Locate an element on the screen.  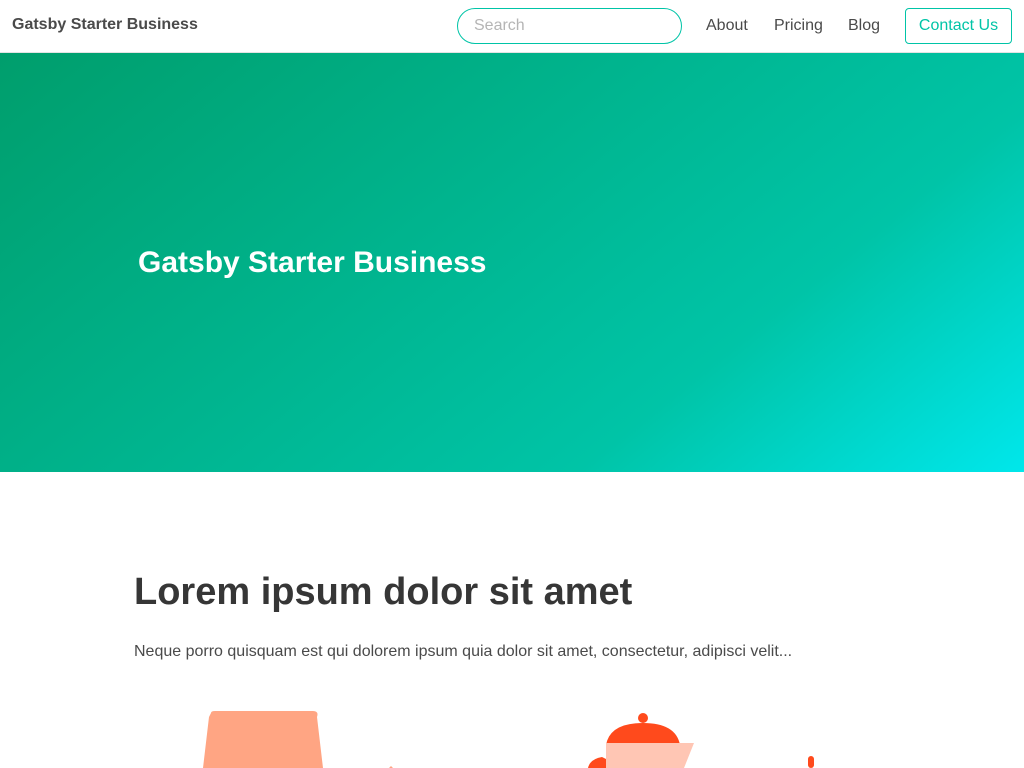
section-title: Lorem ipsum dolor sit amet is located at coordinates (383, 592).